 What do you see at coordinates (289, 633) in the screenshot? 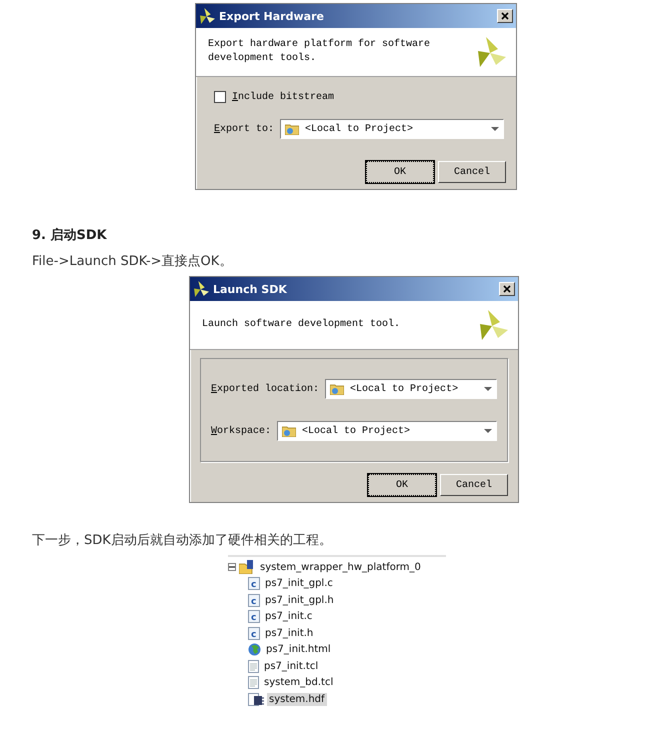
I see `tree-item: ps7_init.h` at bounding box center [289, 633].